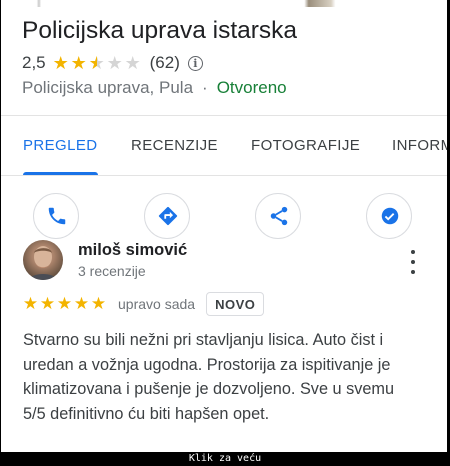 This screenshot has width=450, height=466. I want to click on category-row: Policijska uprava, Pula · Otvoreno, so click(154, 88).